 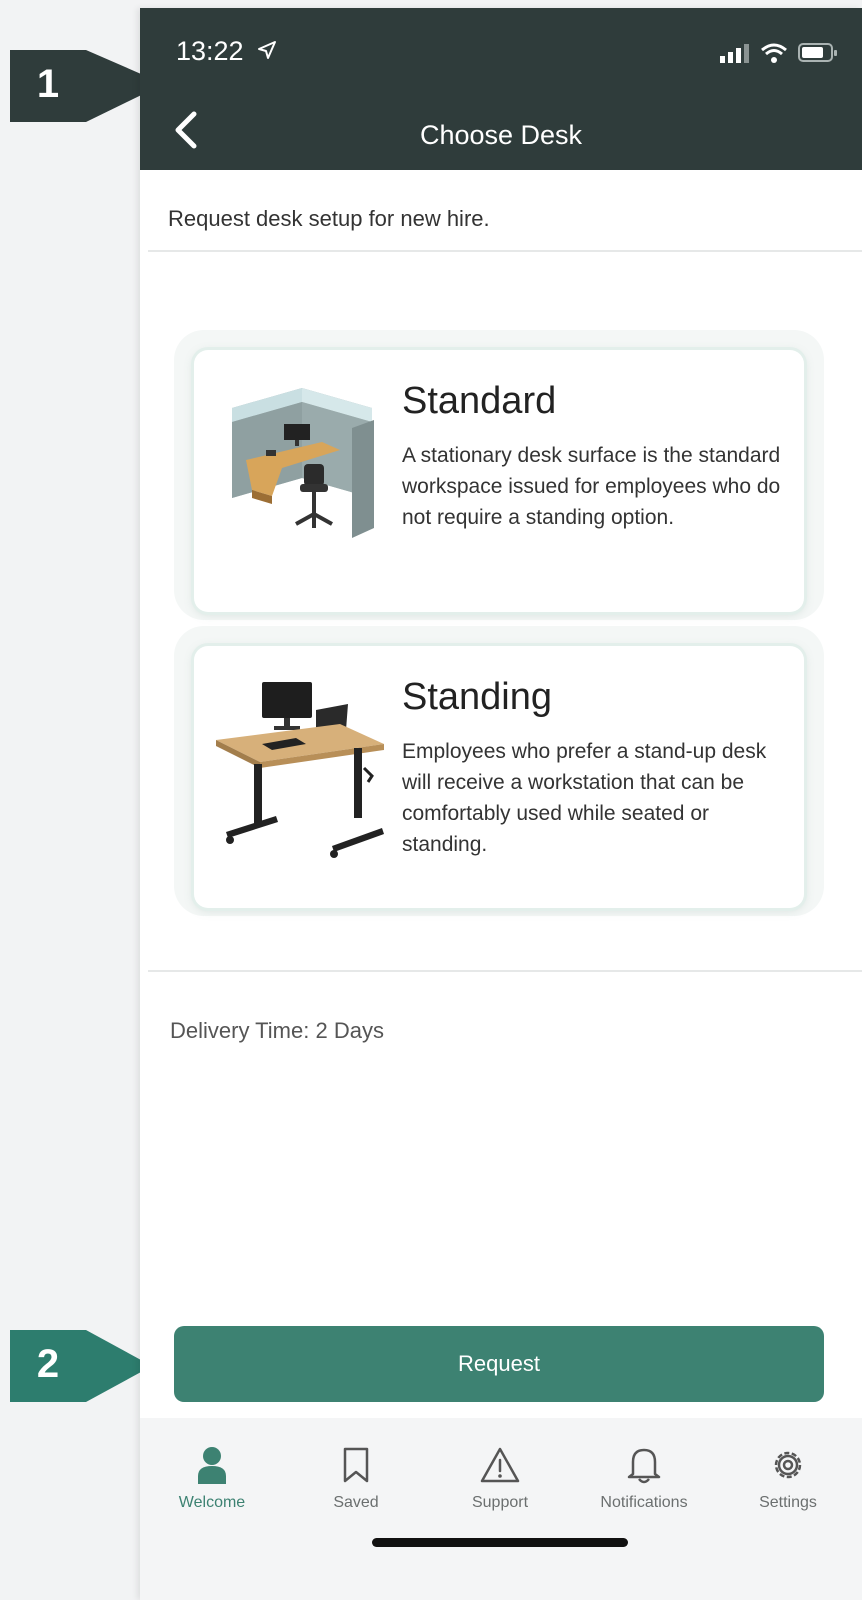 What do you see at coordinates (477, 697) in the screenshot?
I see `desk-title-standing: Standing` at bounding box center [477, 697].